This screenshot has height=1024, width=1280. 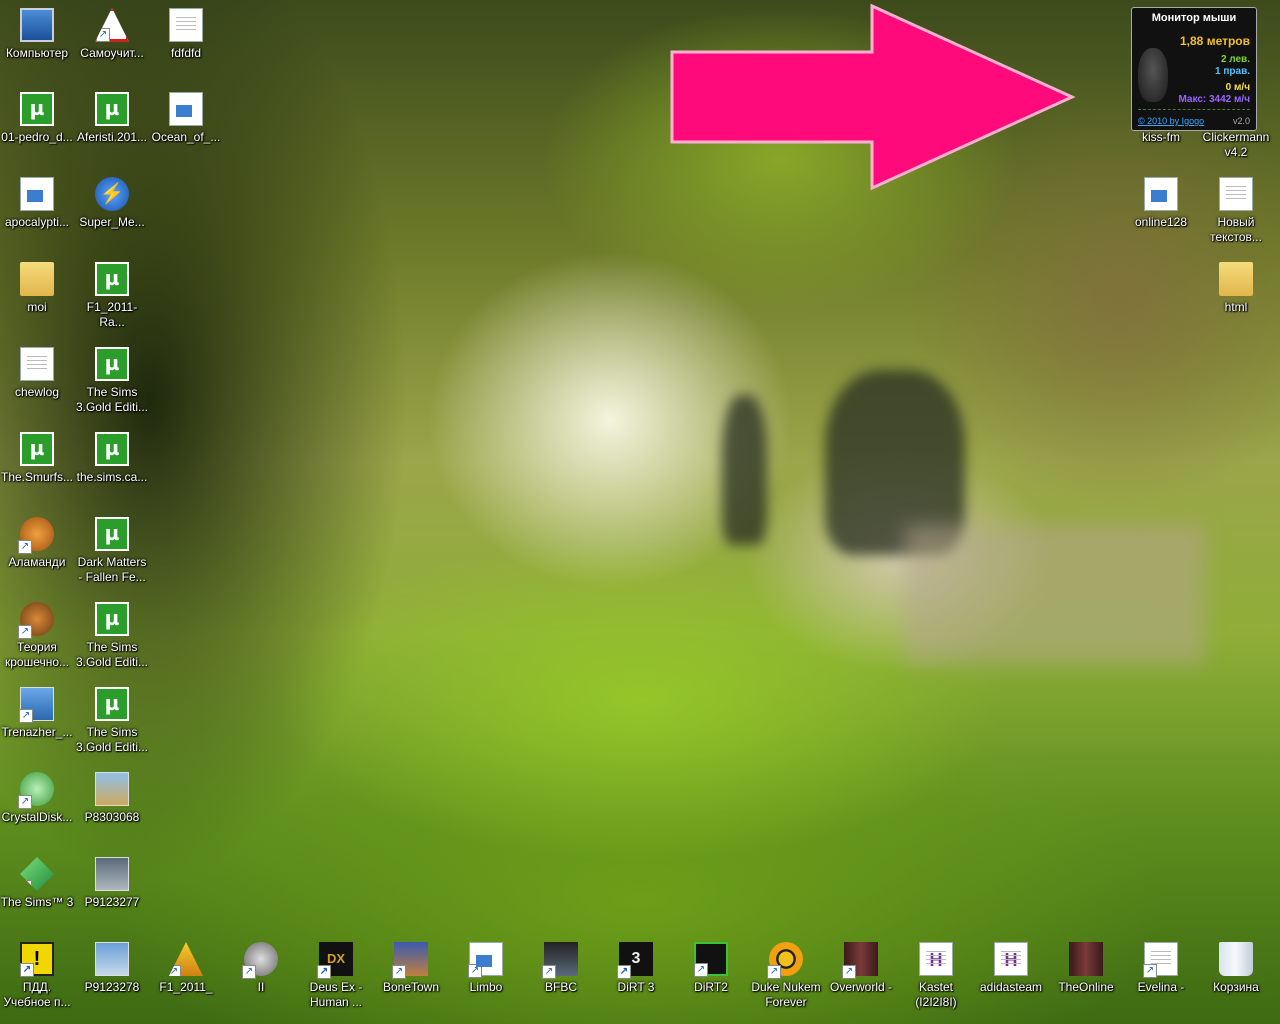 I want to click on desktop-icon-adidasteam: H adidasteam, so click(x=1011, y=968).